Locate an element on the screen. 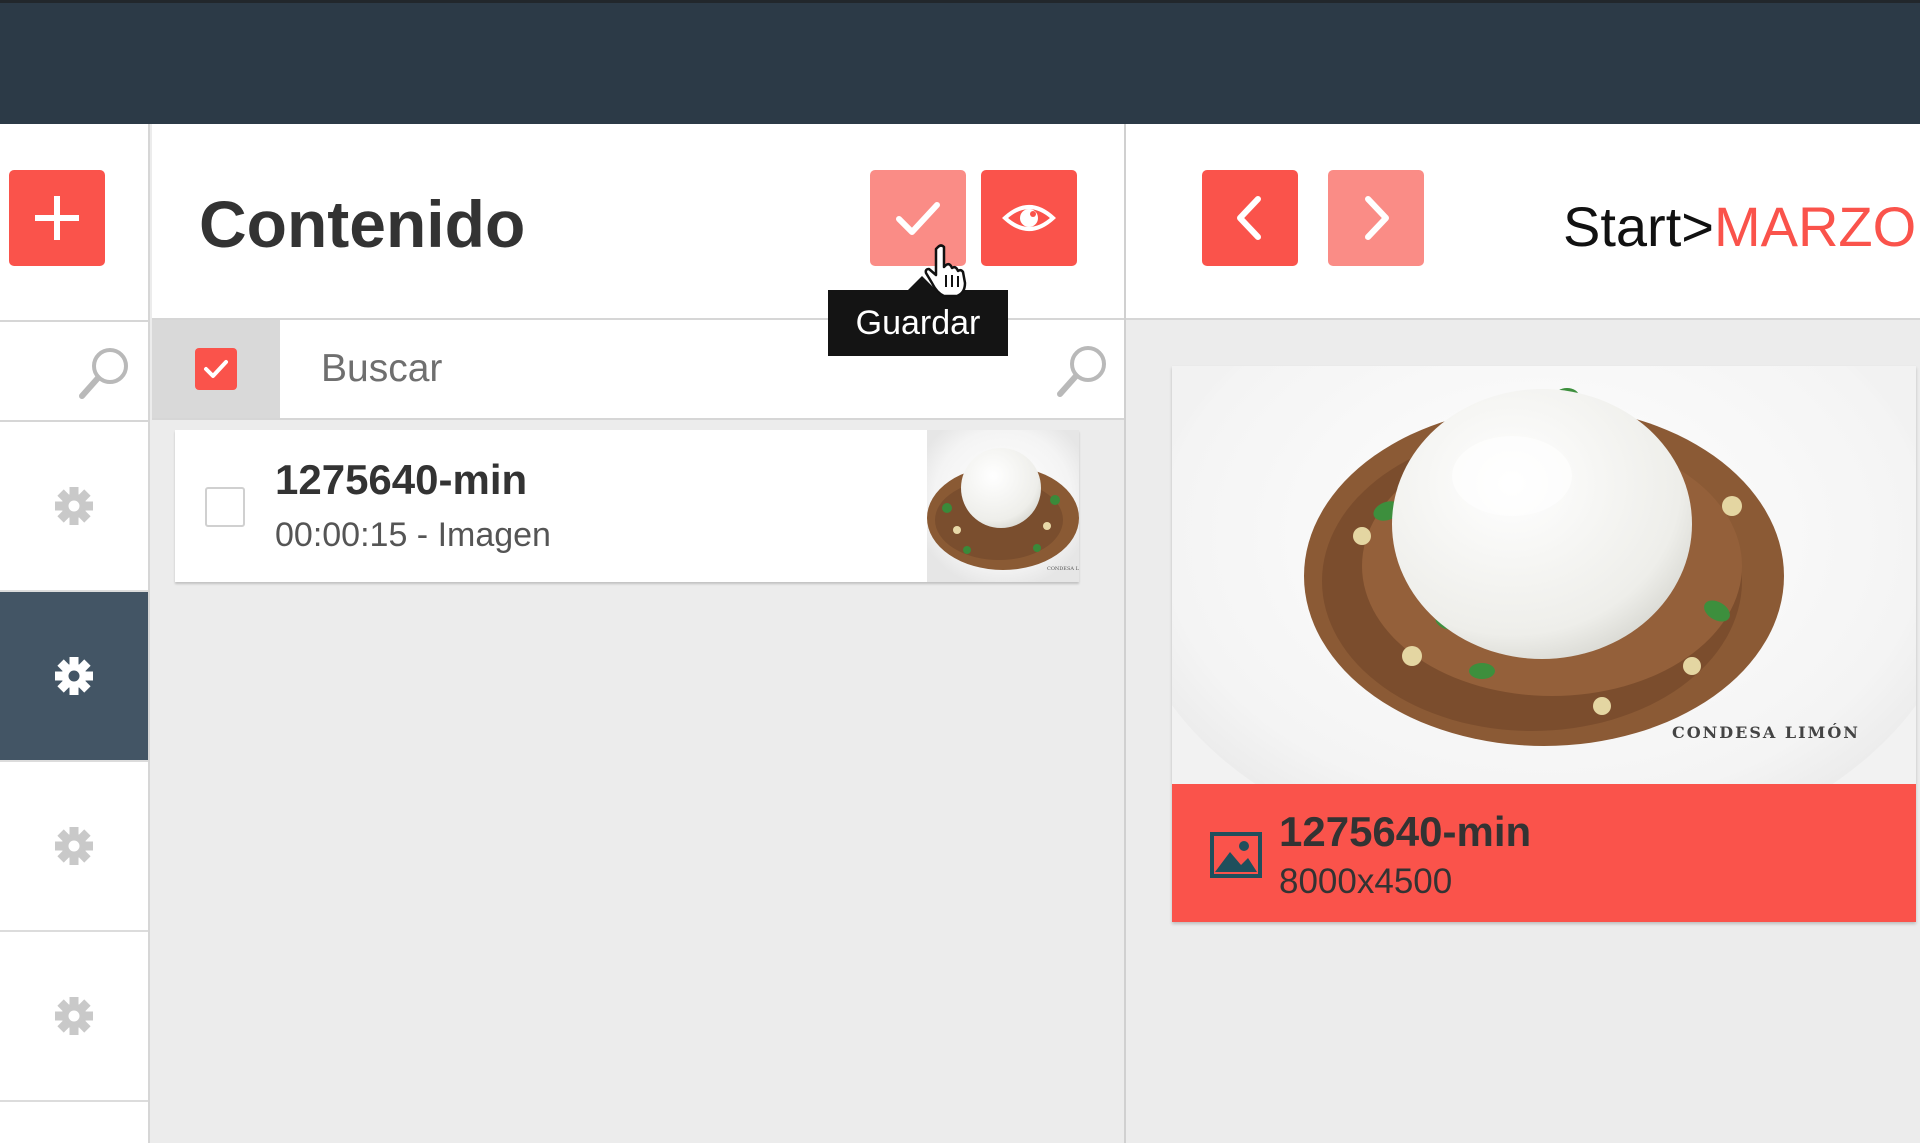 This screenshot has height=1143, width=1920. eye-icon is located at coordinates (1029, 218).